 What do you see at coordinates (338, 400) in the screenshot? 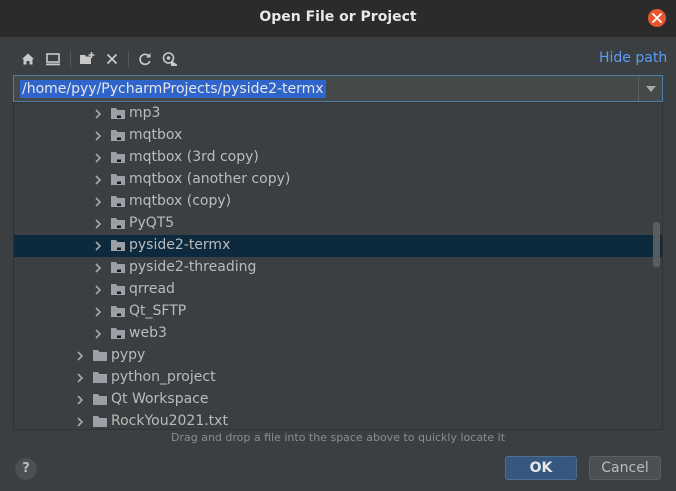
I see `tree-row: Qt Workspace` at bounding box center [338, 400].